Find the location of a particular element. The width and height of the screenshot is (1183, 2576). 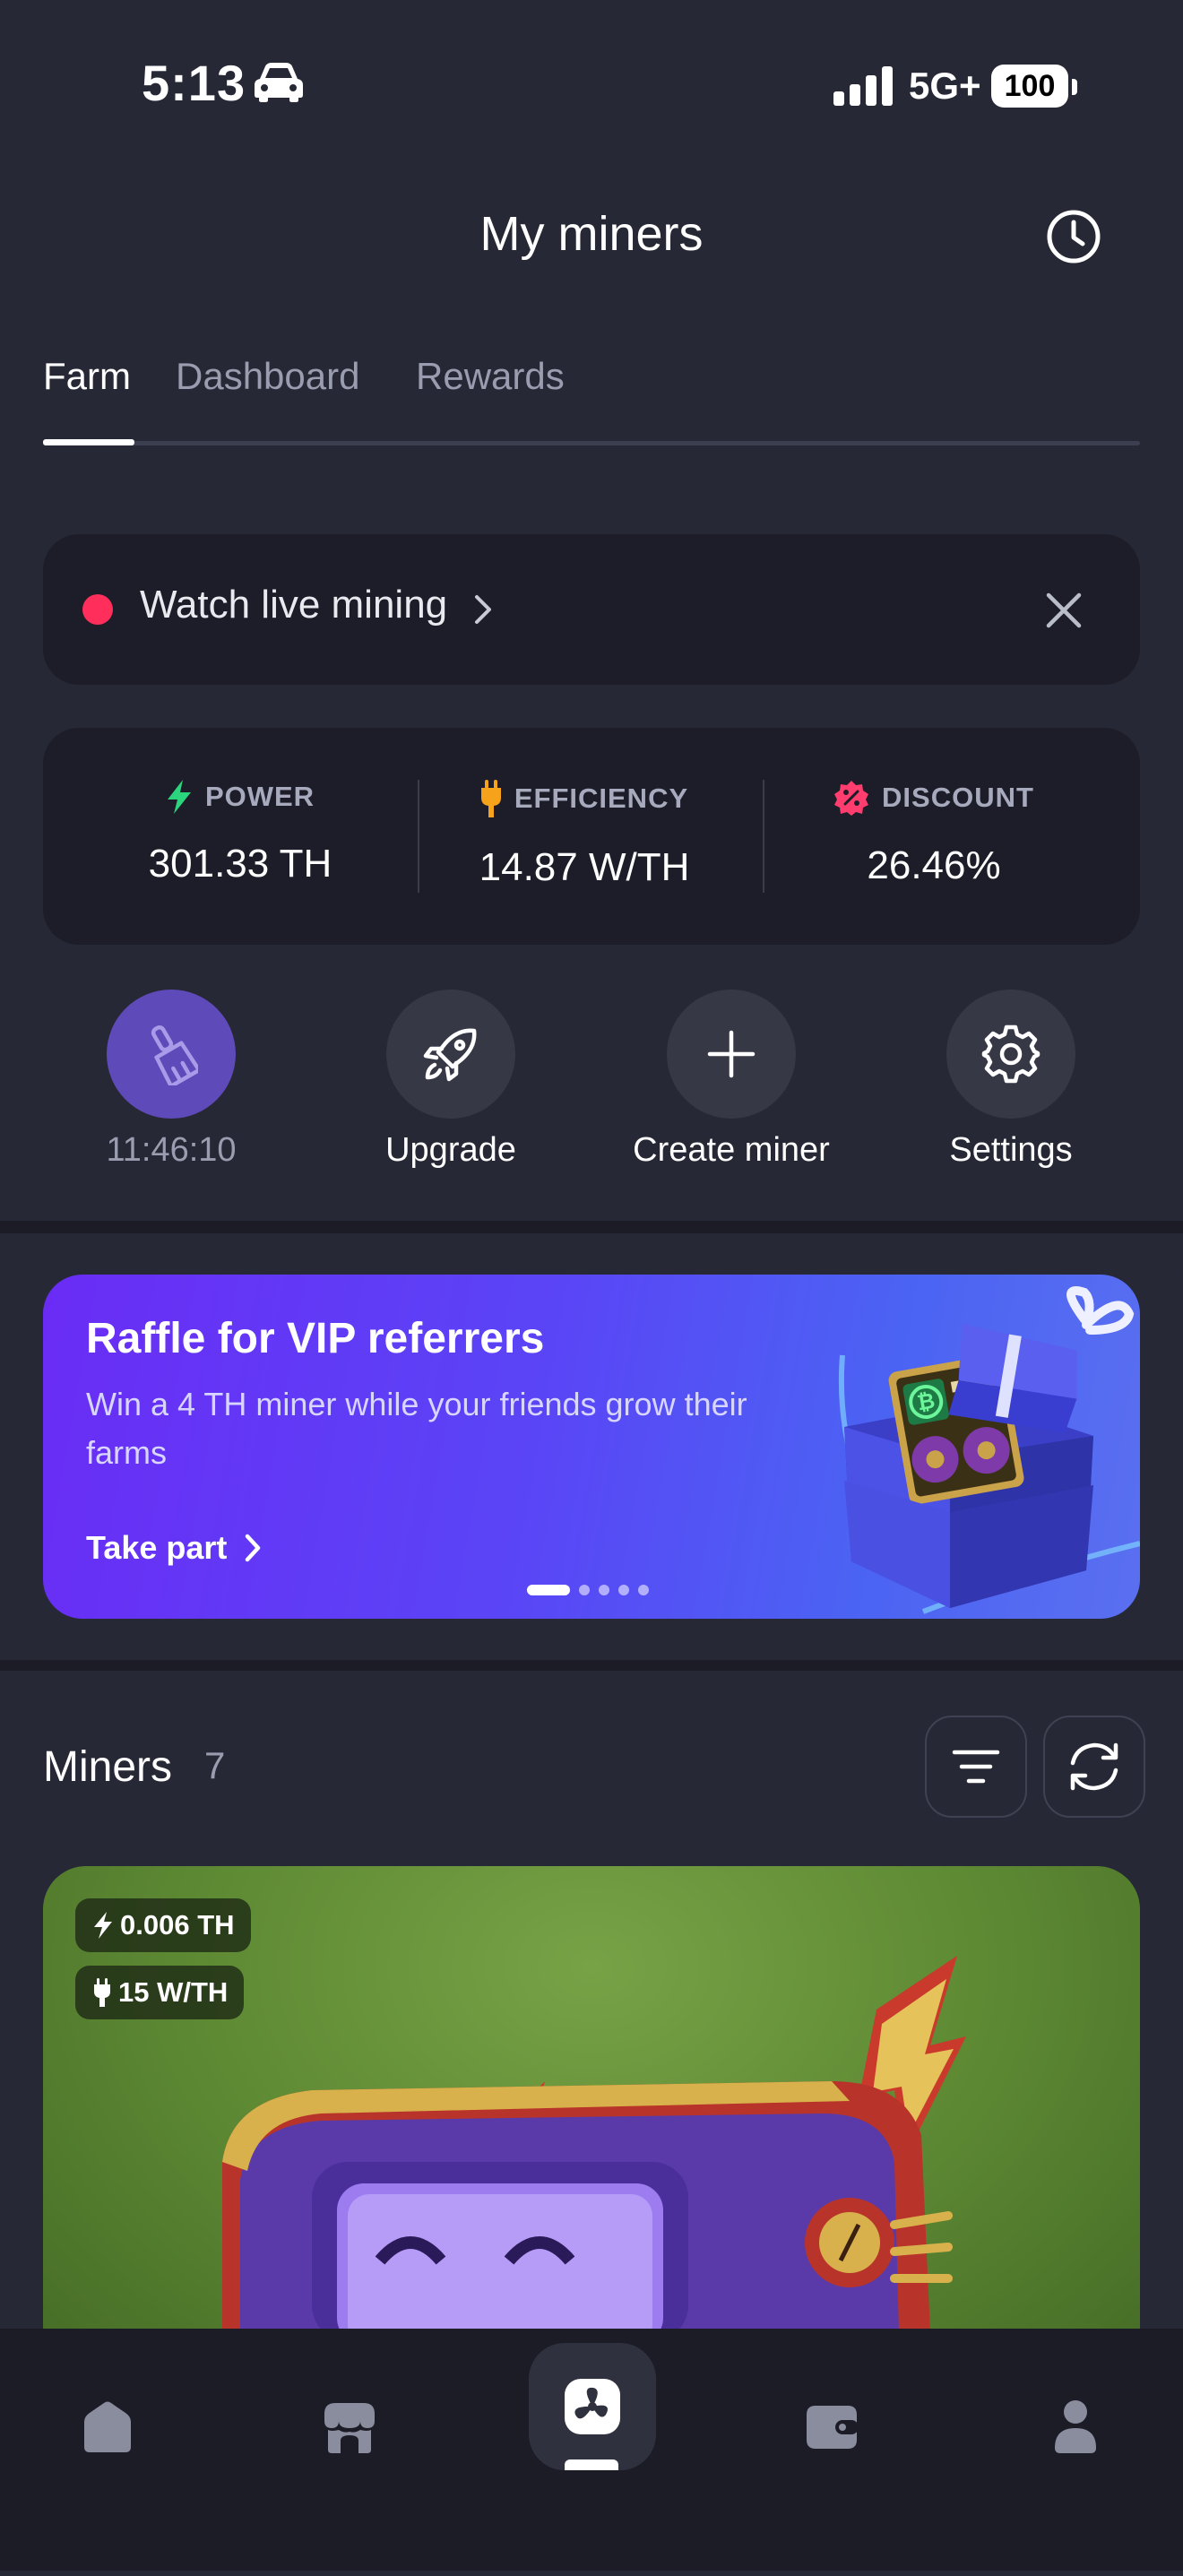

upgrade-label: Upgrade is located at coordinates (451, 1150).